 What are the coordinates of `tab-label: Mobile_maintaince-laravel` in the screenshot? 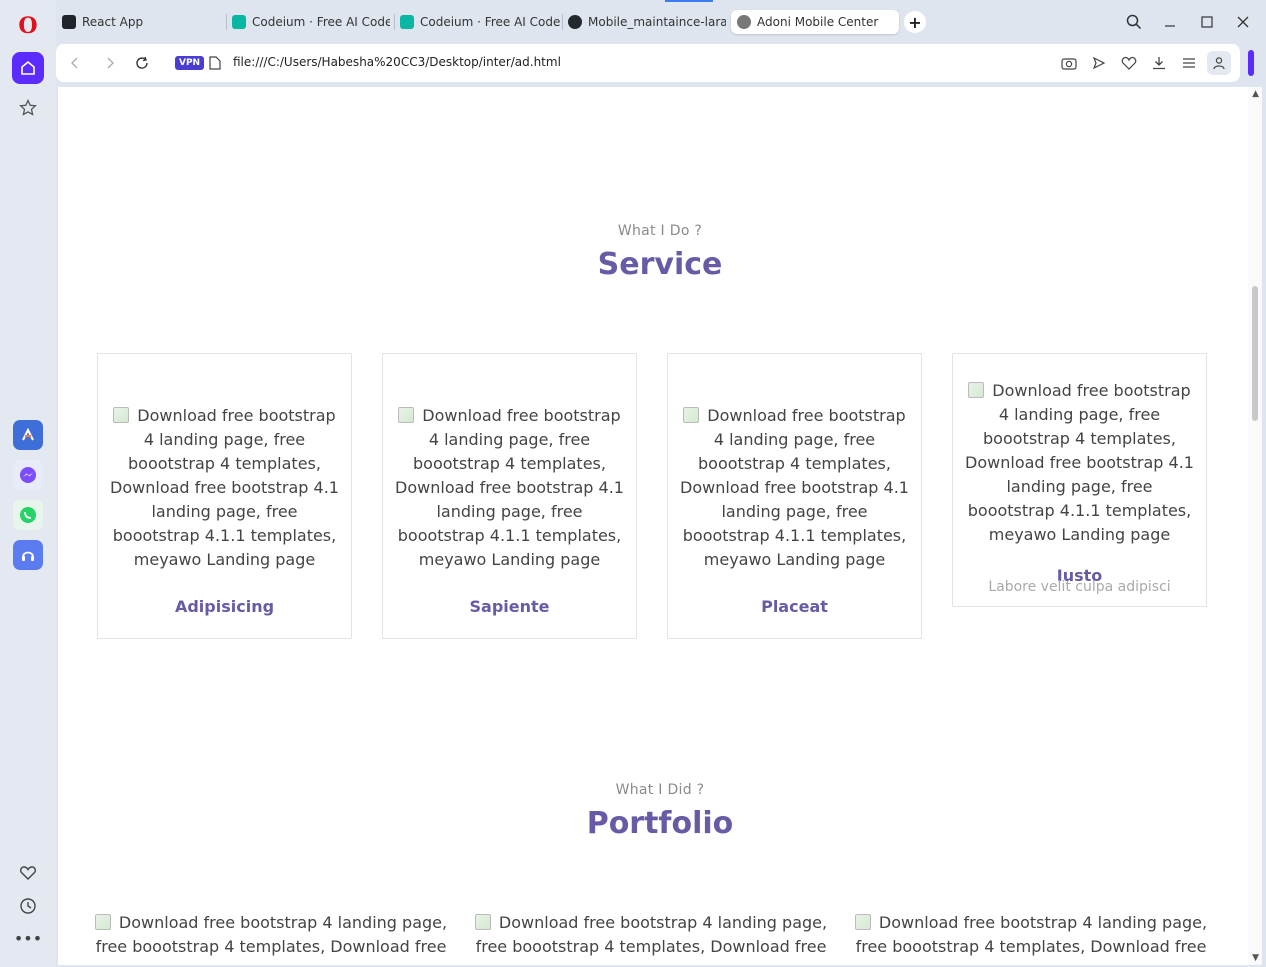 It's located at (657, 22).